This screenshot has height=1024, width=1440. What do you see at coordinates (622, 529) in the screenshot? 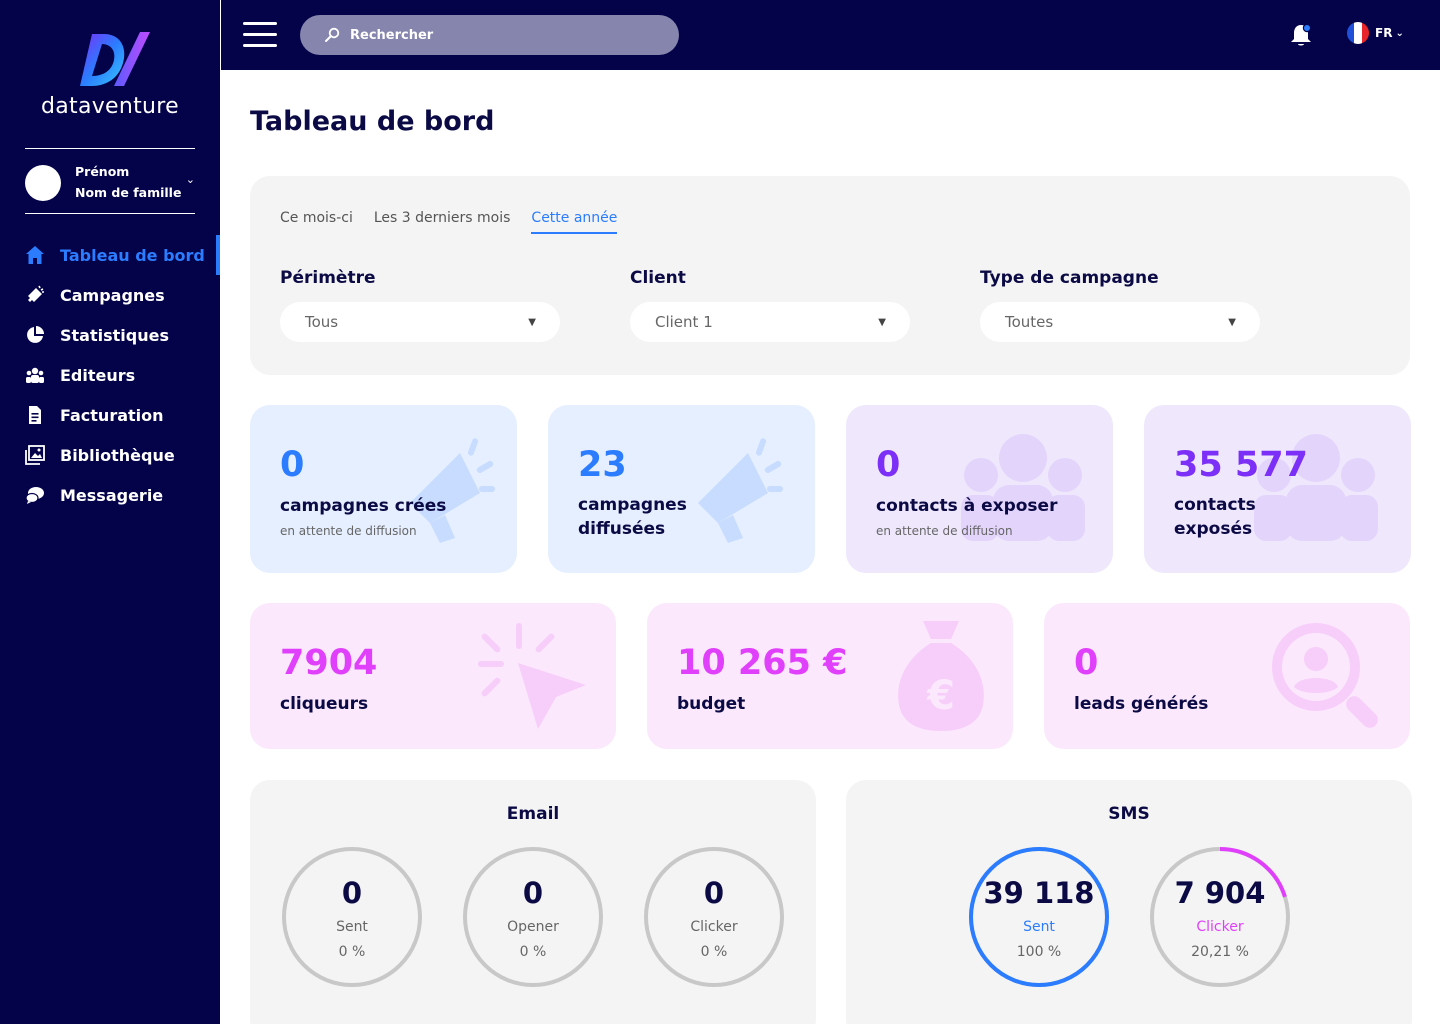
I see `stat-label-line-2: diffusées` at bounding box center [622, 529].